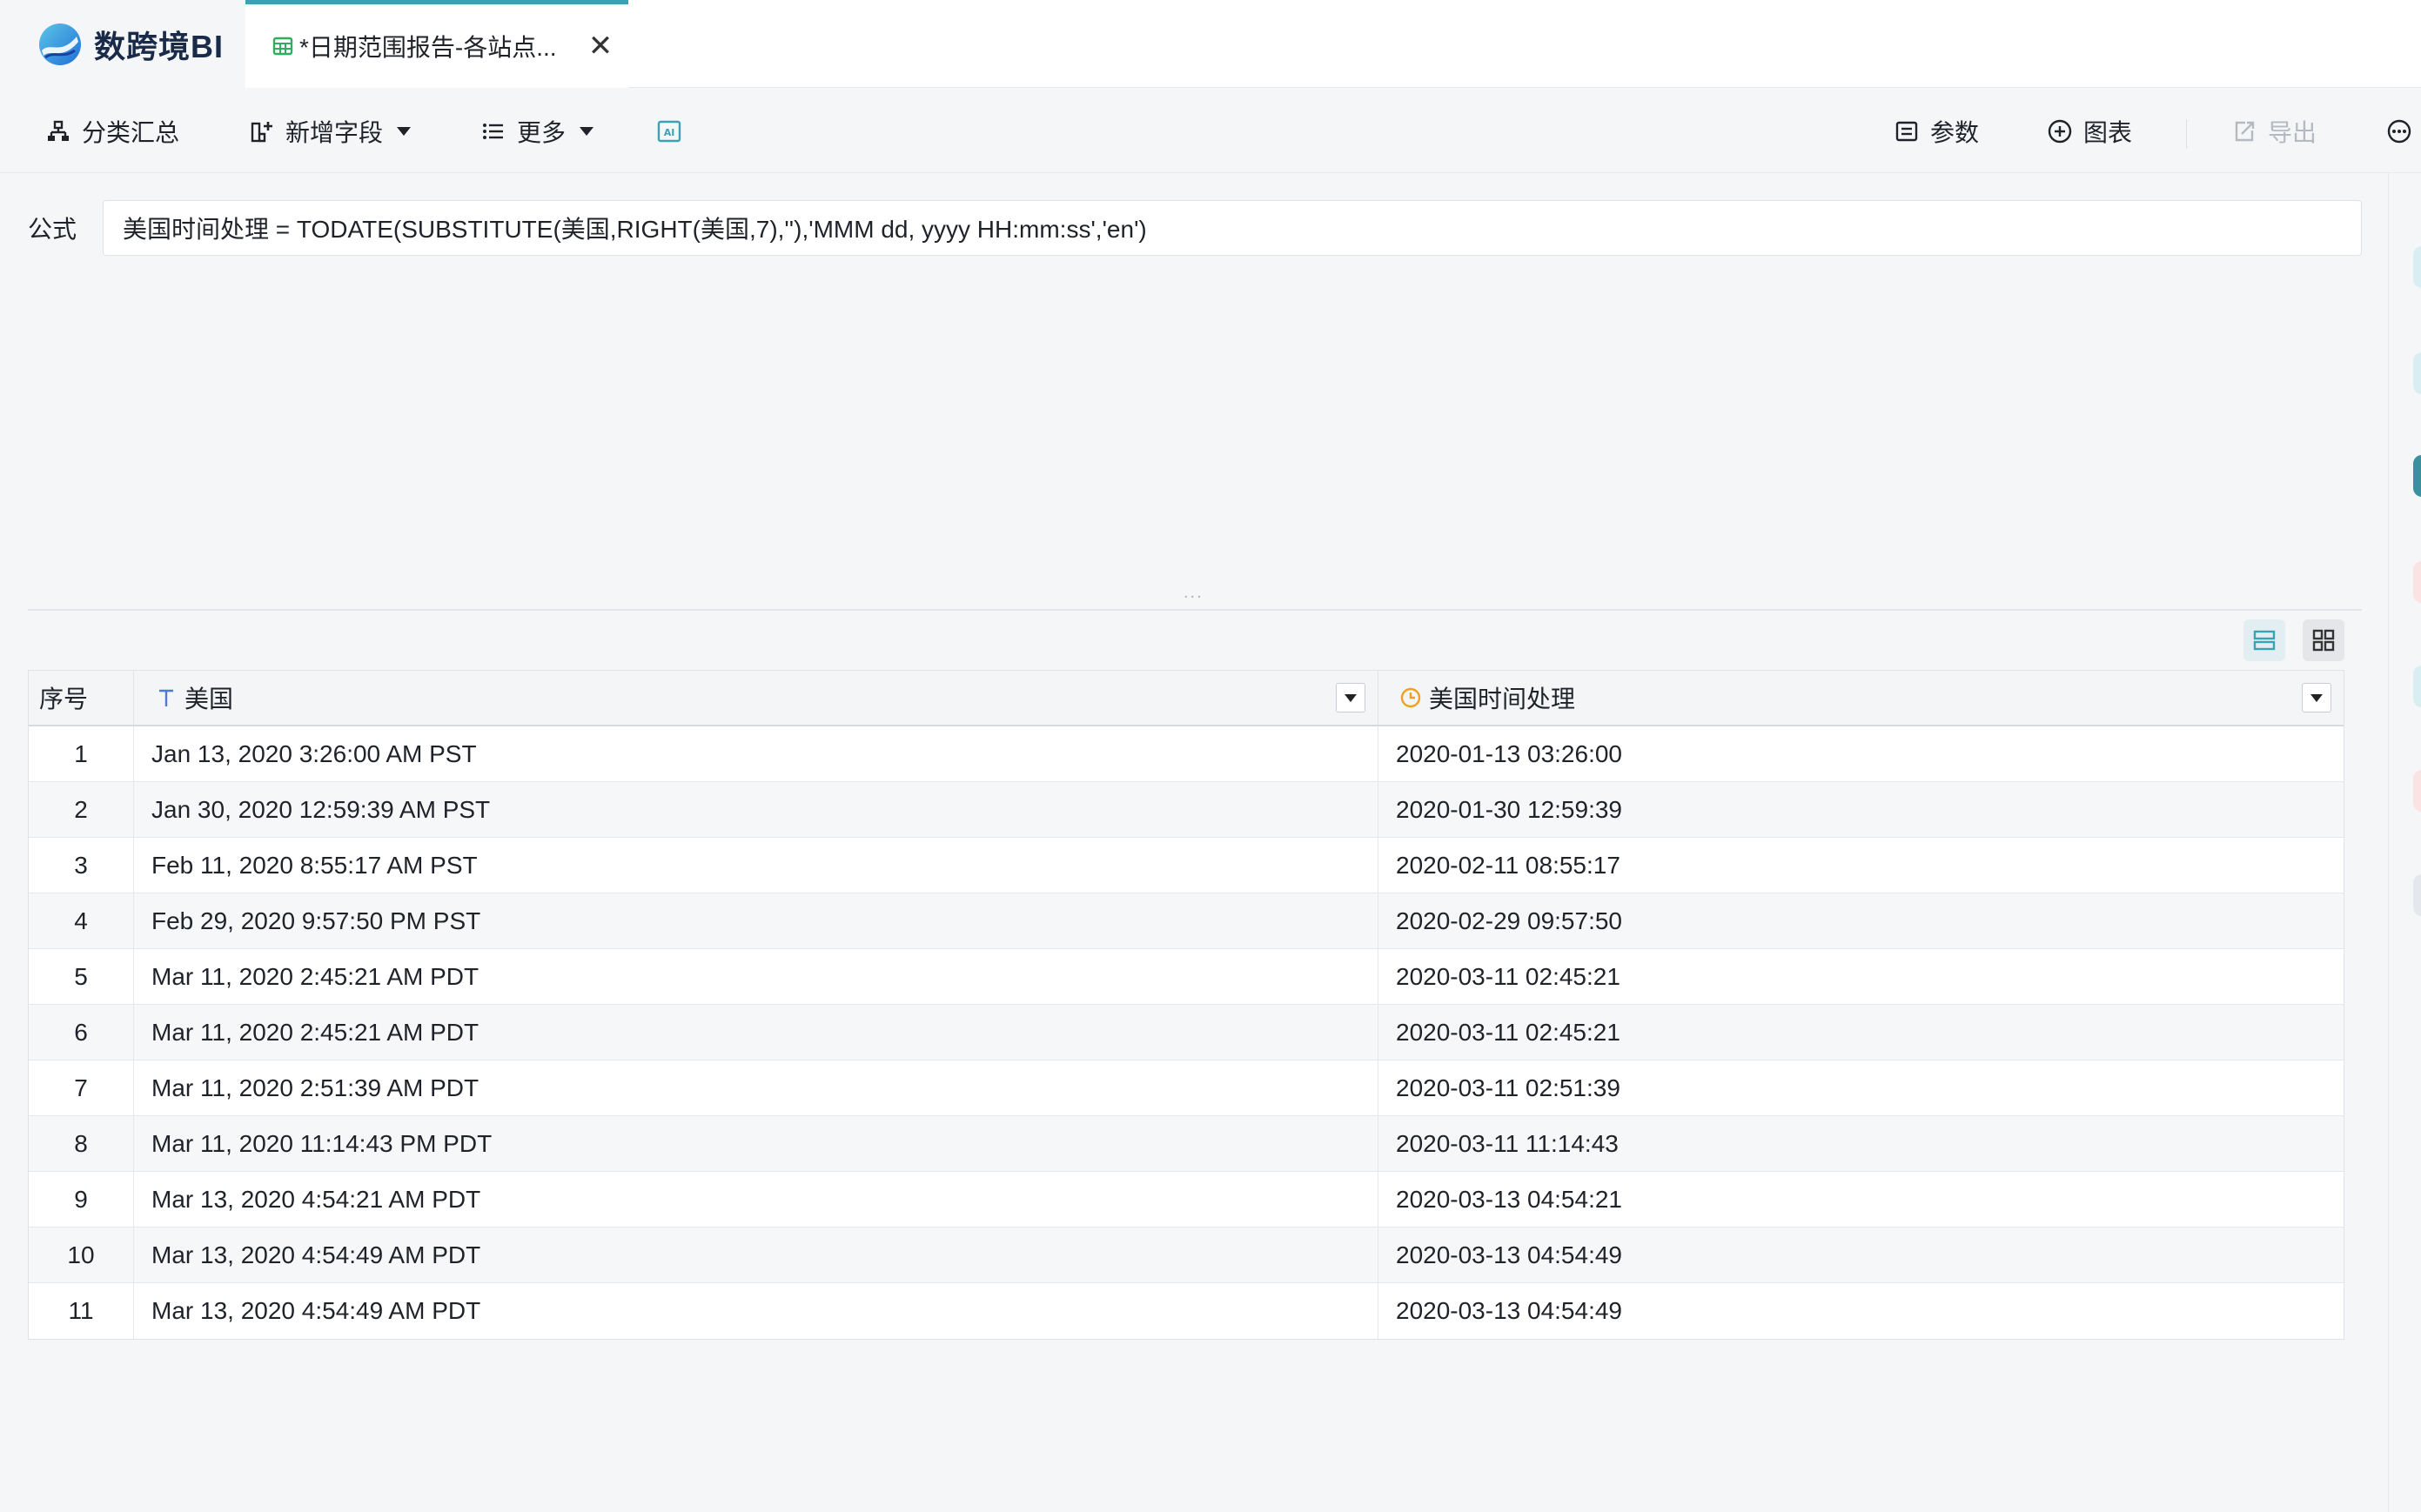 This screenshot has width=2421, height=1512. What do you see at coordinates (159, 46) in the screenshot?
I see `app-name: 数跨境BI` at bounding box center [159, 46].